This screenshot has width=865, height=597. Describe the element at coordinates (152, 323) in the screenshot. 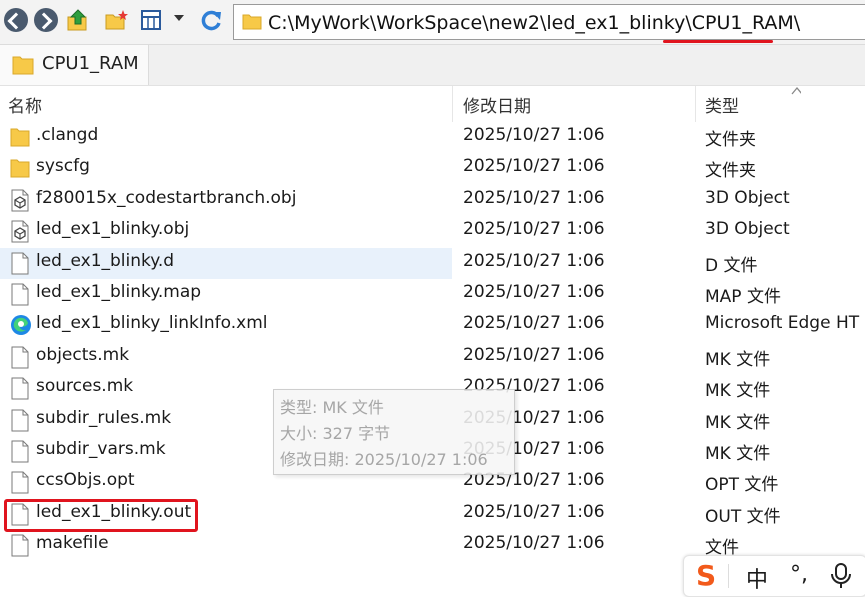

I see `file-name: led_ex1_blinky_linkInfo.xml` at that location.